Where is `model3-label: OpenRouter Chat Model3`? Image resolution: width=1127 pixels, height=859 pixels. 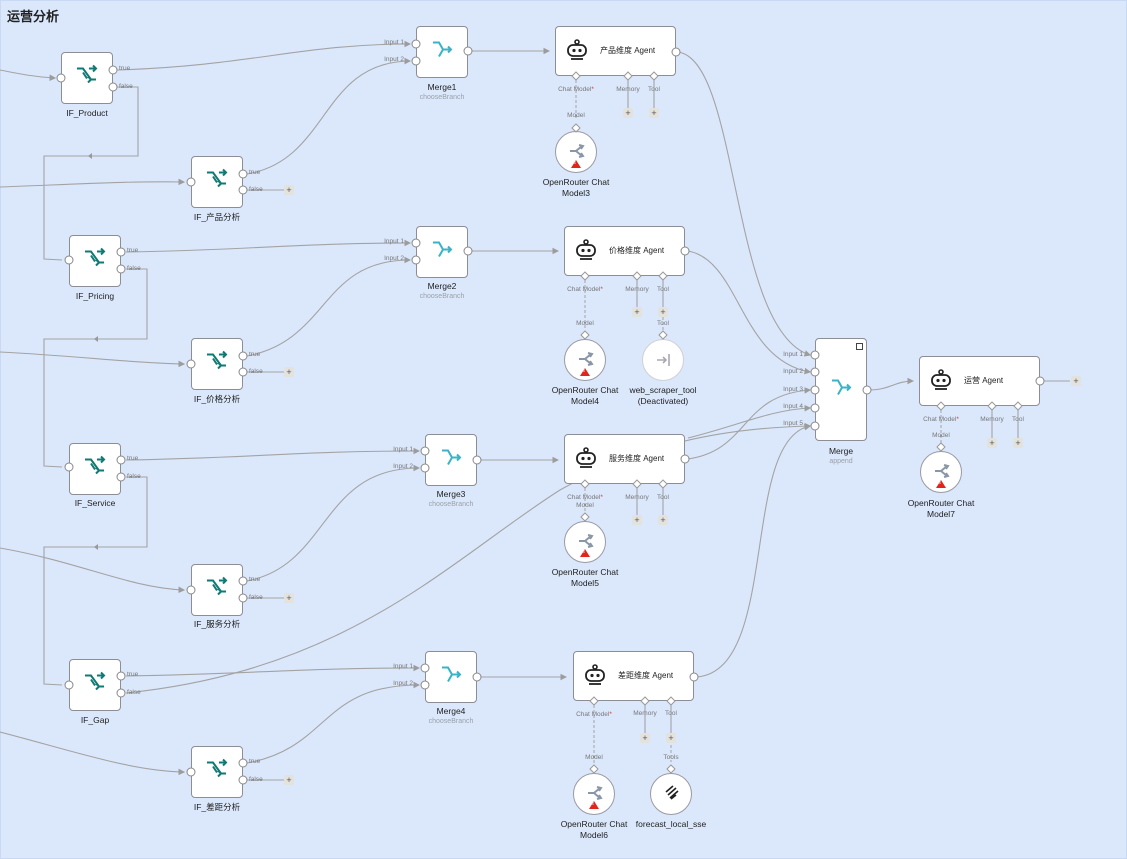 model3-label: OpenRouter Chat Model3 is located at coordinates (576, 187).